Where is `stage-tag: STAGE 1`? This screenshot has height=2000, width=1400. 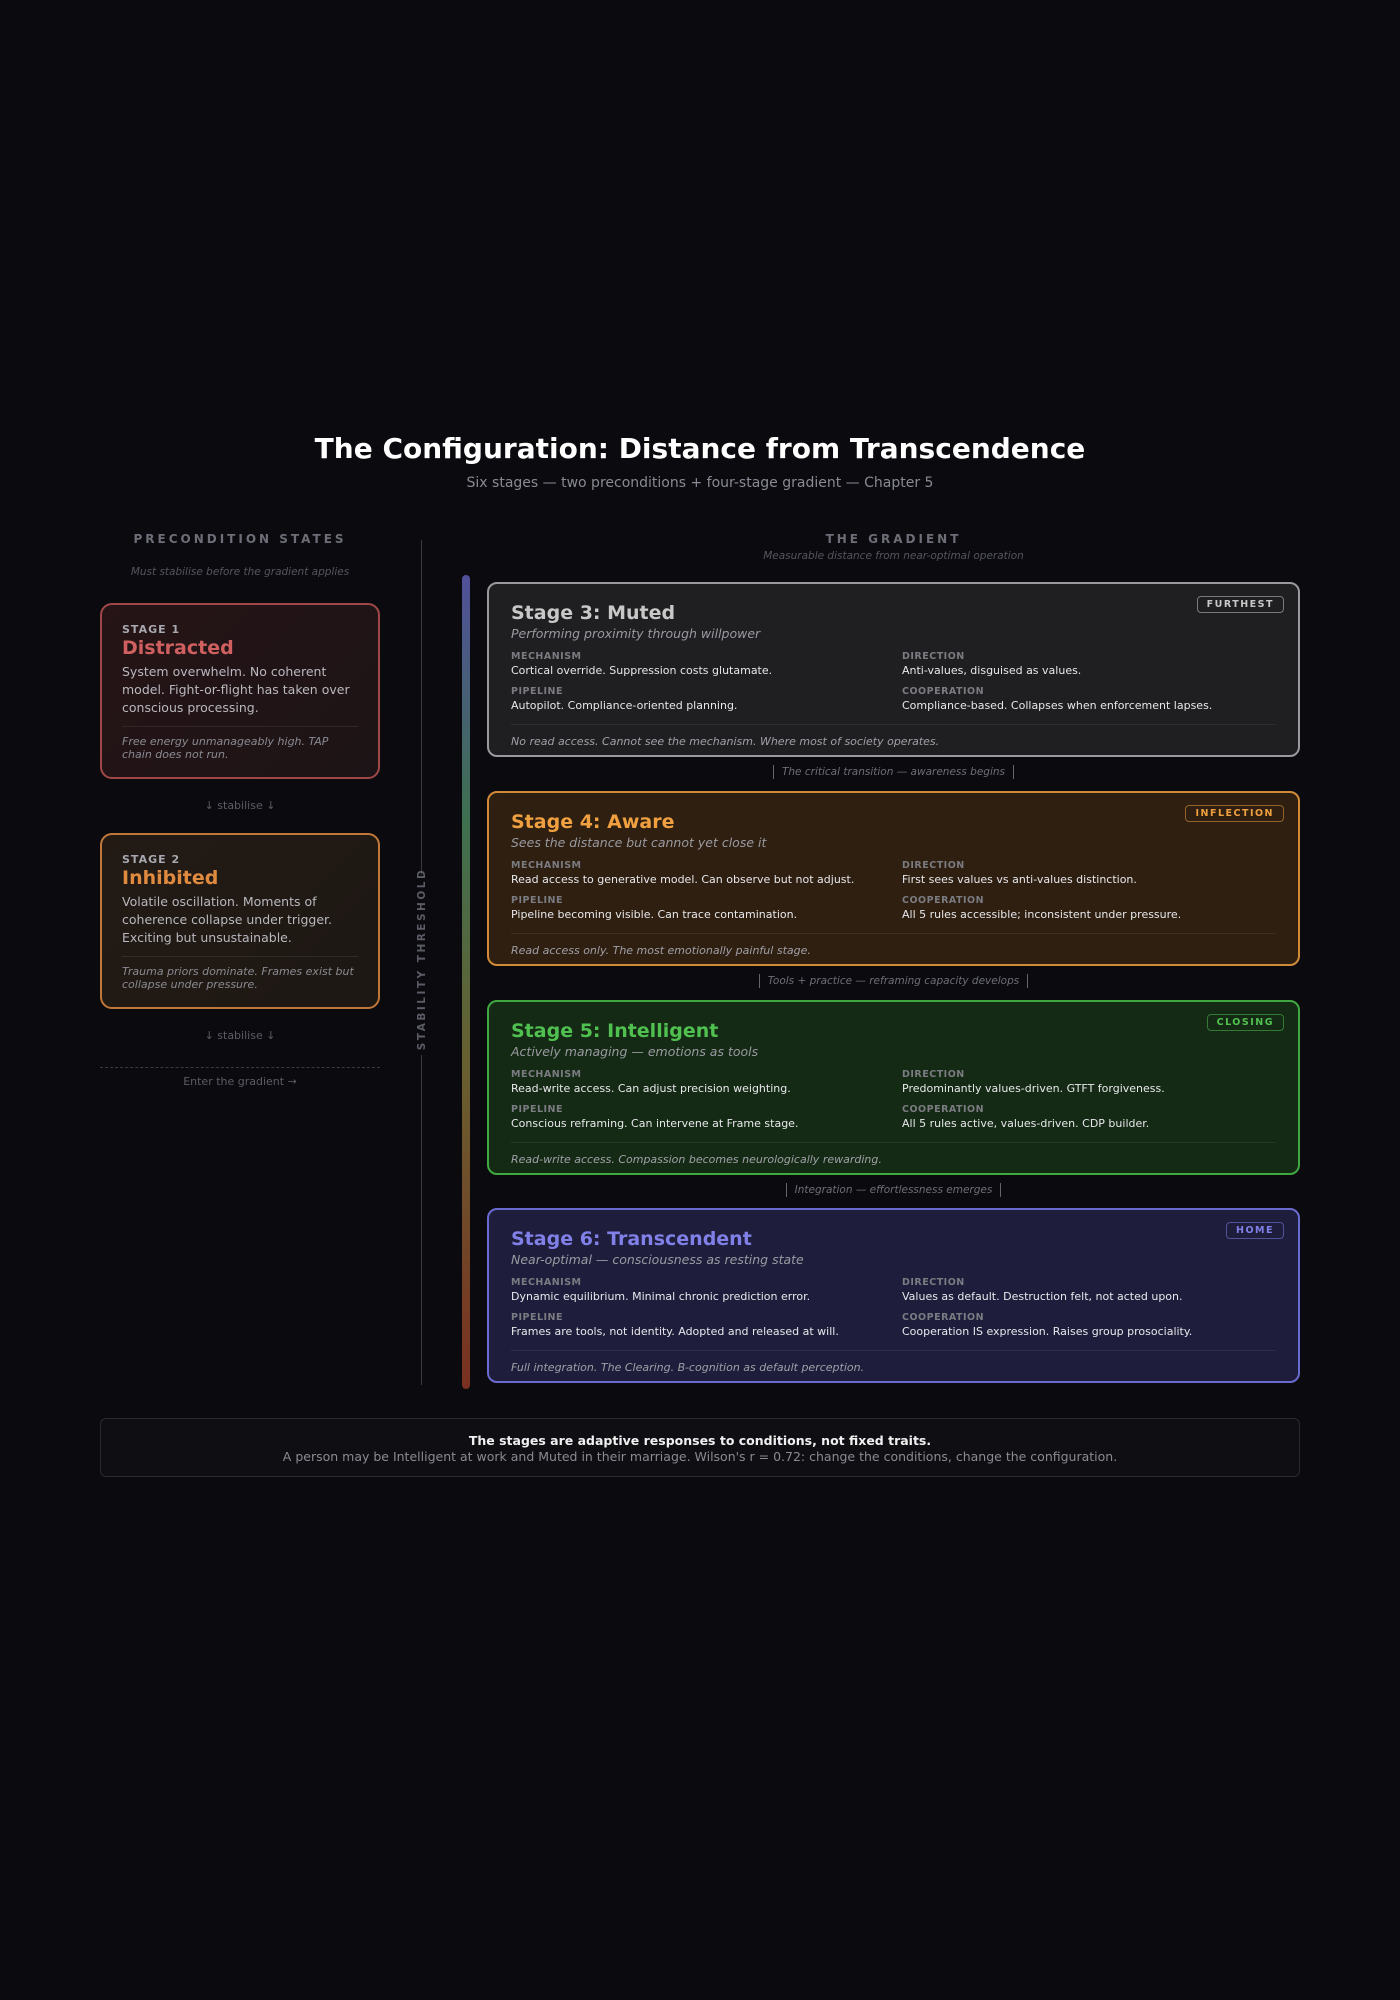
stage-tag: STAGE 1 is located at coordinates (151, 629).